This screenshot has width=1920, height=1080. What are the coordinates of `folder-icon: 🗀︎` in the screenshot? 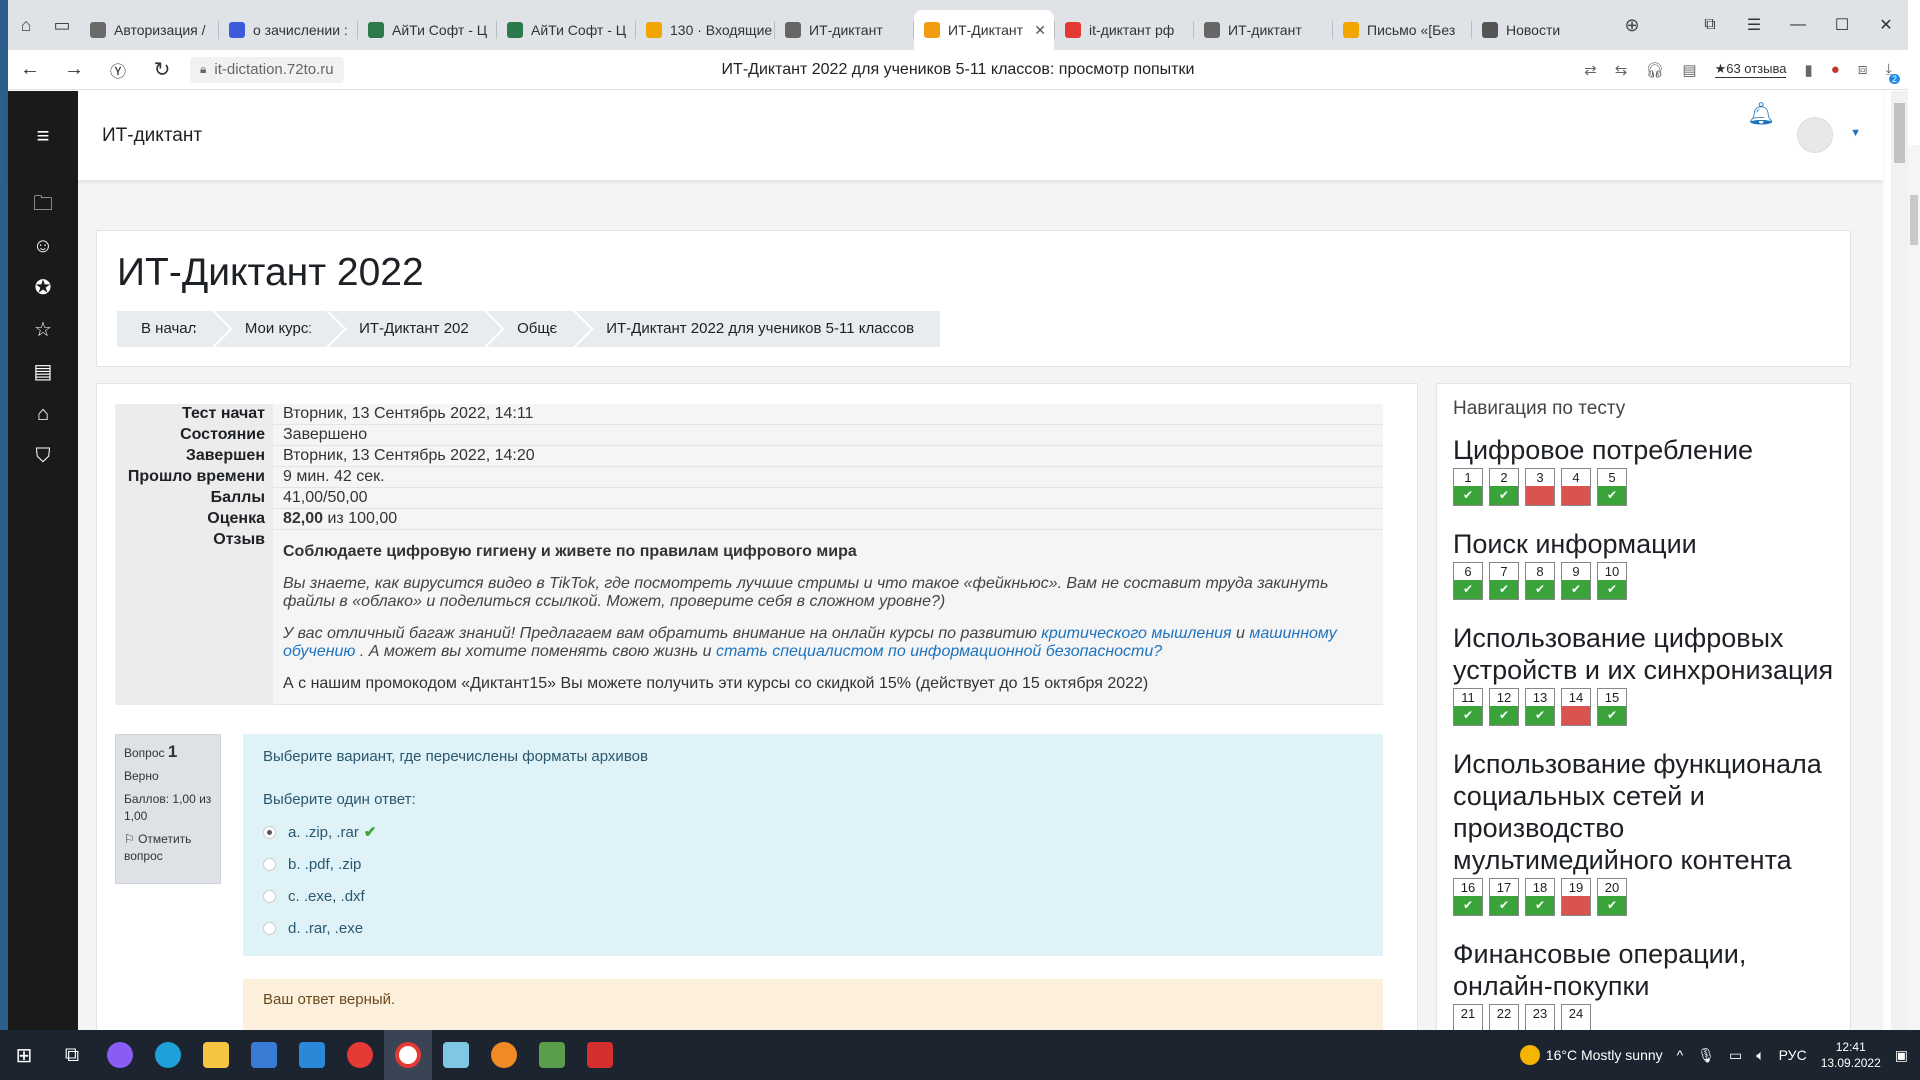 It's located at (43, 204).